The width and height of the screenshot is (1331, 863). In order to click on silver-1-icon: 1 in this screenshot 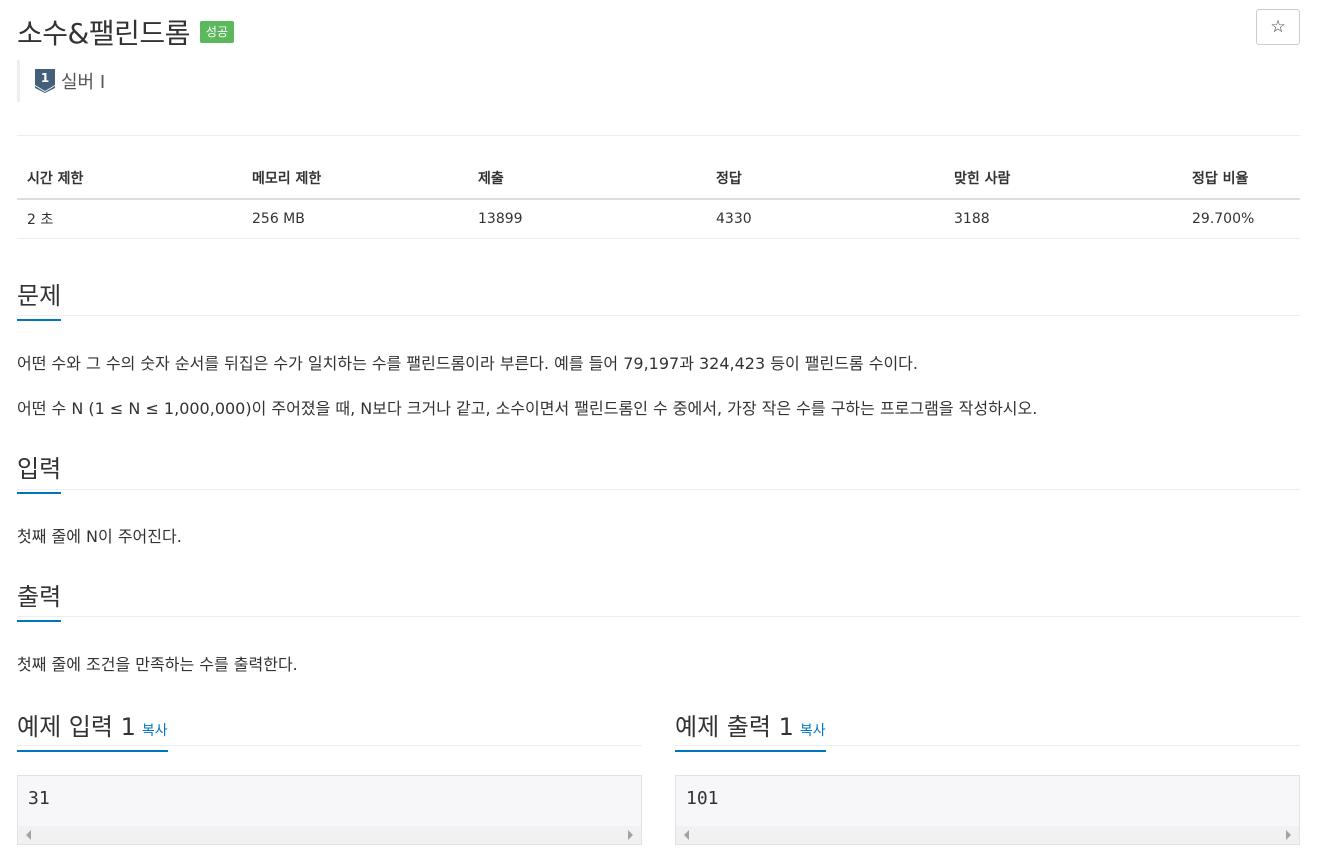, I will do `click(45, 81)`.